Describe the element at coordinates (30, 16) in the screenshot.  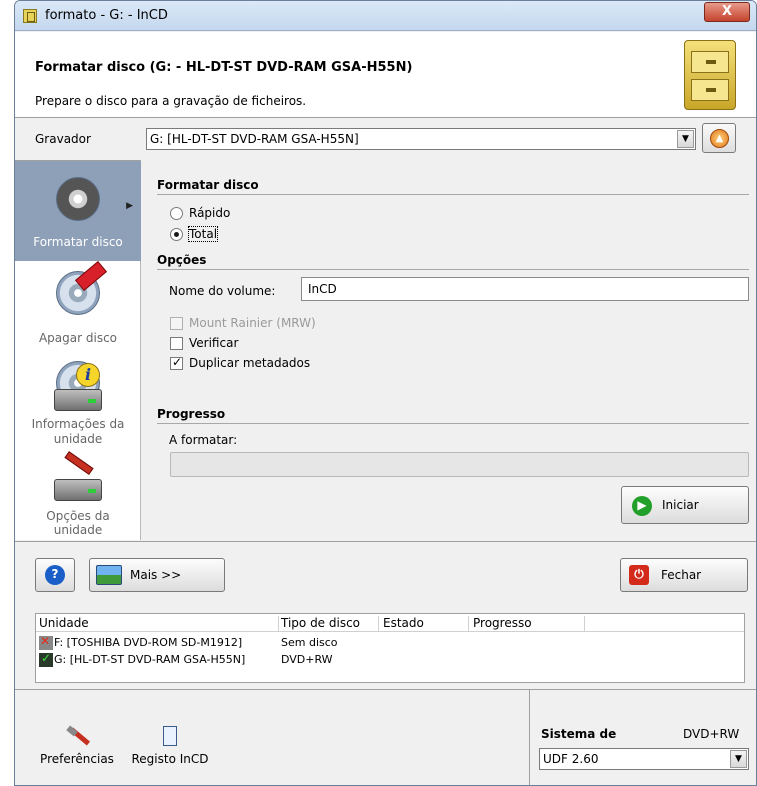
I see `app-icon` at that location.